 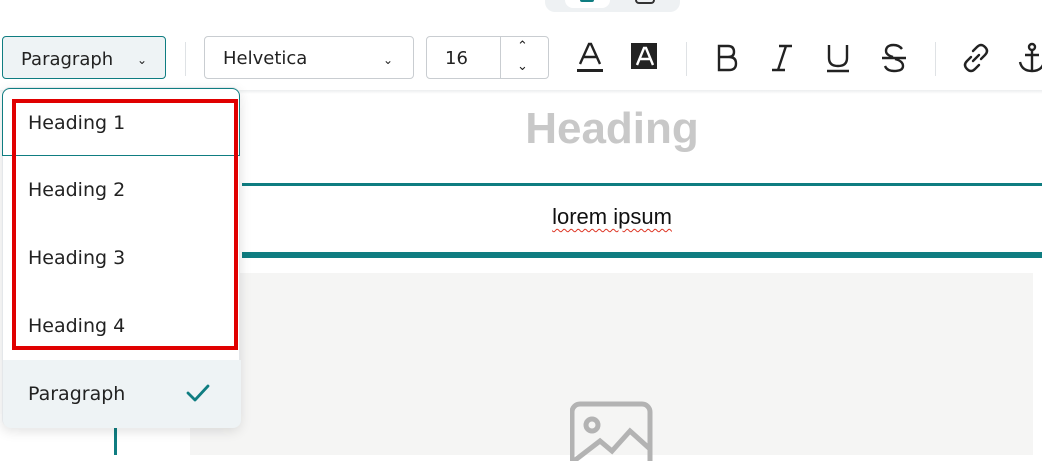 I want to click on highlight-box, so click(x=125, y=224).